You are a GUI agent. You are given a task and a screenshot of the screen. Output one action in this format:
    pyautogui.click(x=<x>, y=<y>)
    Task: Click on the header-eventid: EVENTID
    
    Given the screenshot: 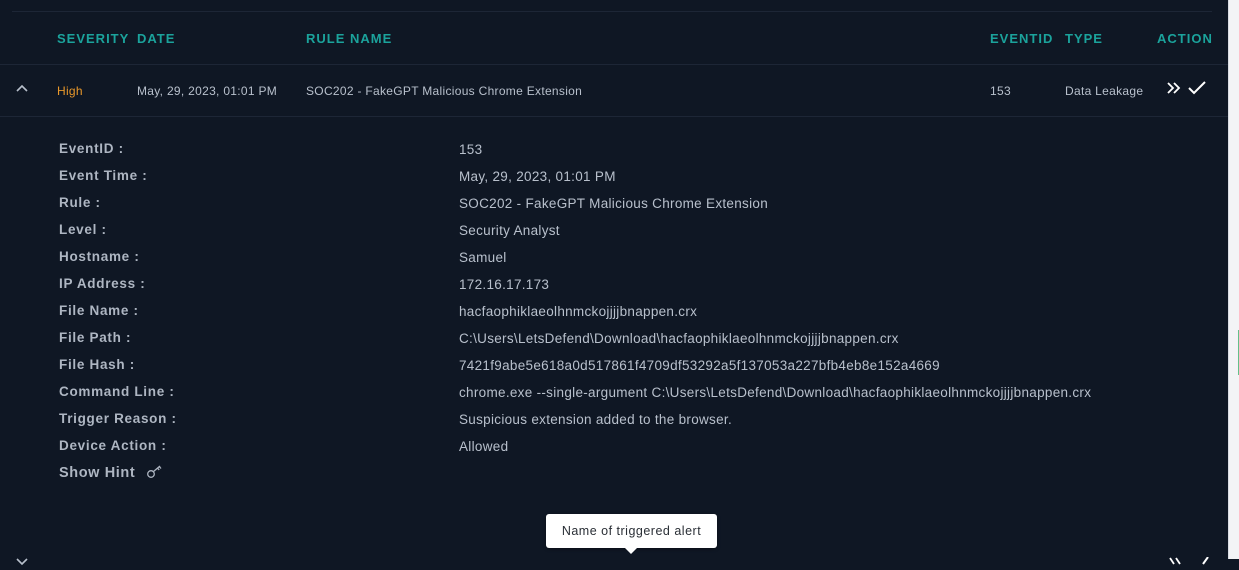 What is the action you would take?
    pyautogui.click(x=1021, y=38)
    